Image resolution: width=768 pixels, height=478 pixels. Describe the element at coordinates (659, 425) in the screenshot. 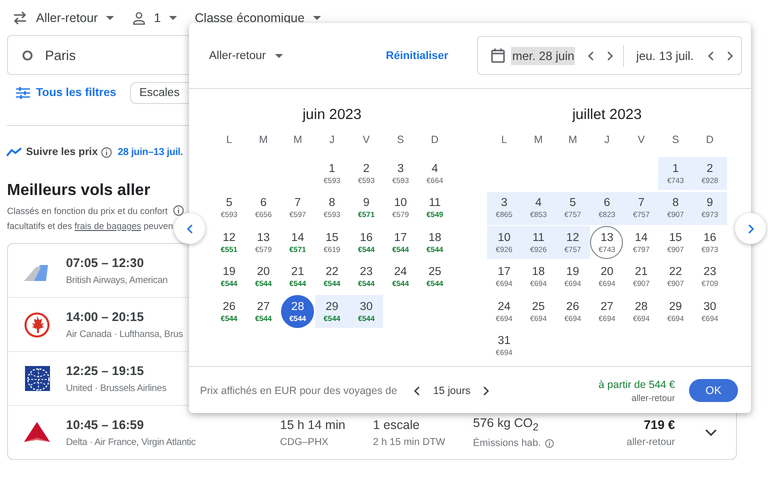

I see `flight-price: 719 €` at that location.